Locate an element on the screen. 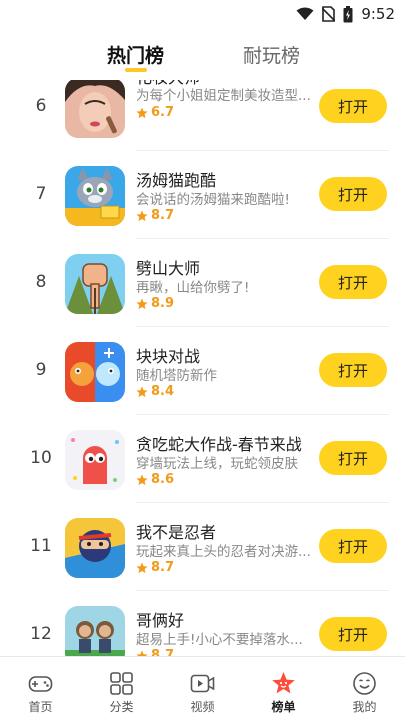 Image resolution: width=405 pixels, height=720 pixels. list-item: 8 劈山大师 再瞅，山给你劈了! 8.9 打开 is located at coordinates (202, 284).